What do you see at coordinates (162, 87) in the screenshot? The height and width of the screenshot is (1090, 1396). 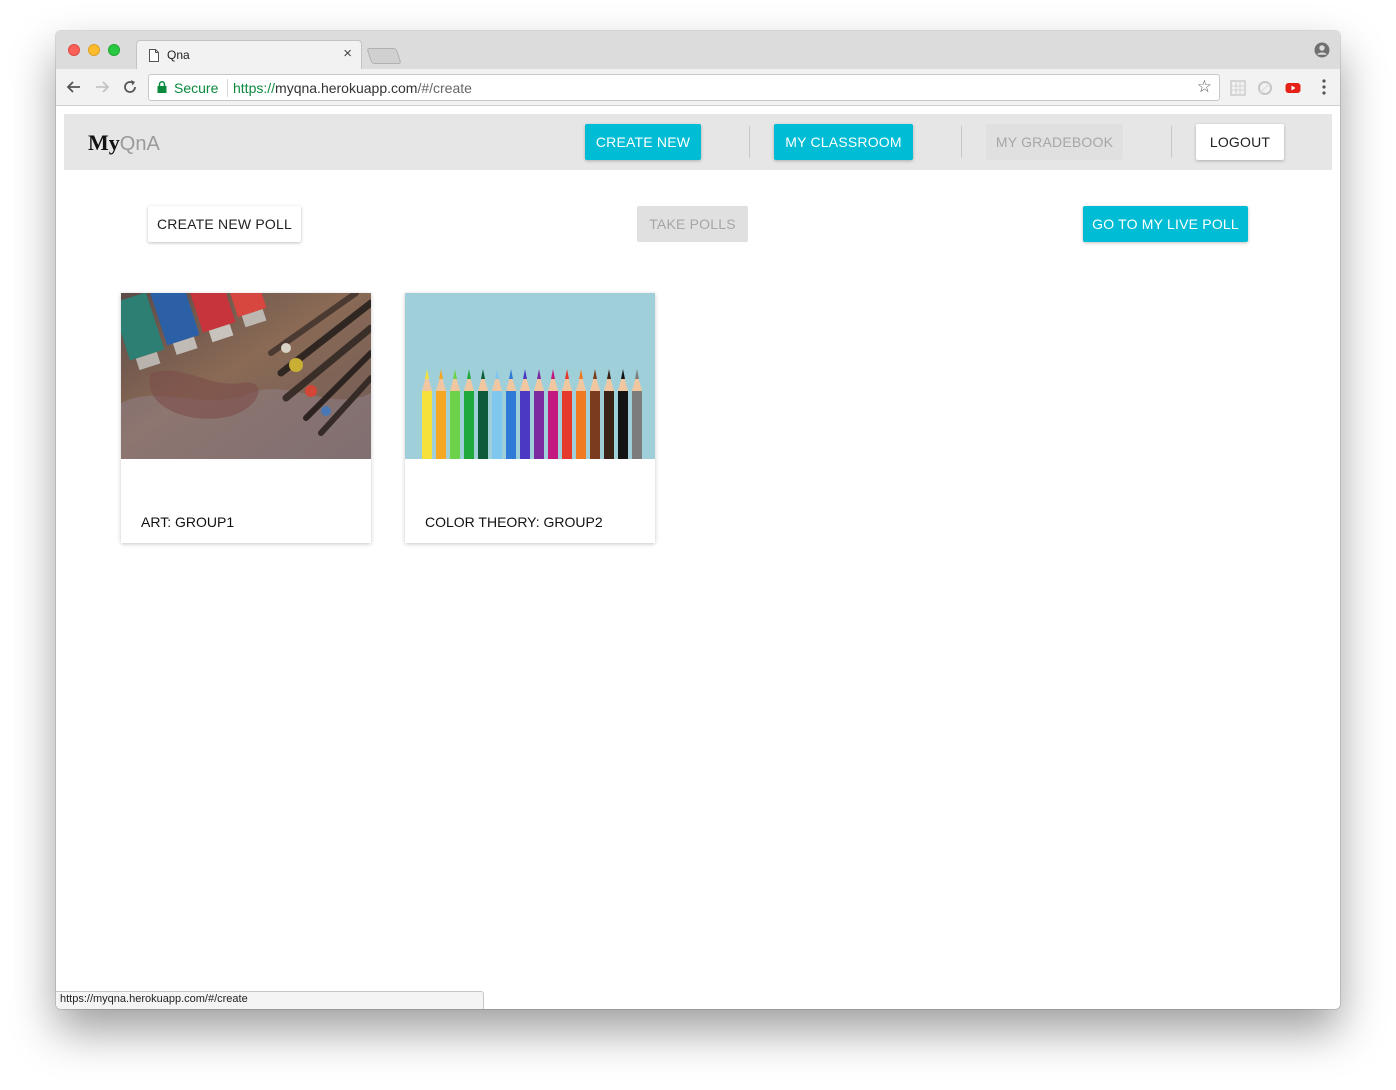 I see `lock-icon` at bounding box center [162, 87].